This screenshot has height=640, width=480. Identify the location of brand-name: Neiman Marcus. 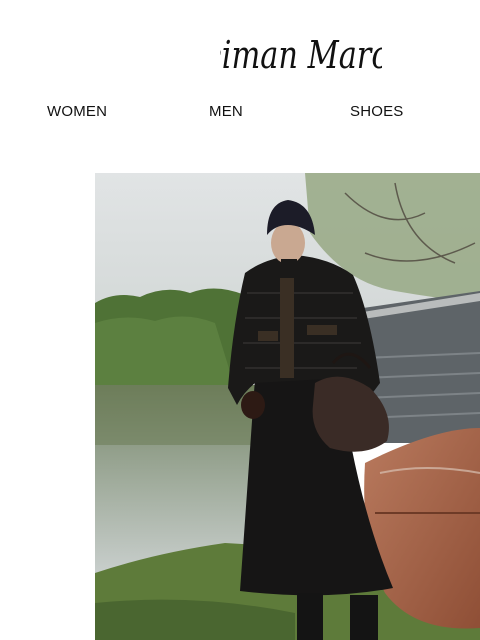
(301, 56).